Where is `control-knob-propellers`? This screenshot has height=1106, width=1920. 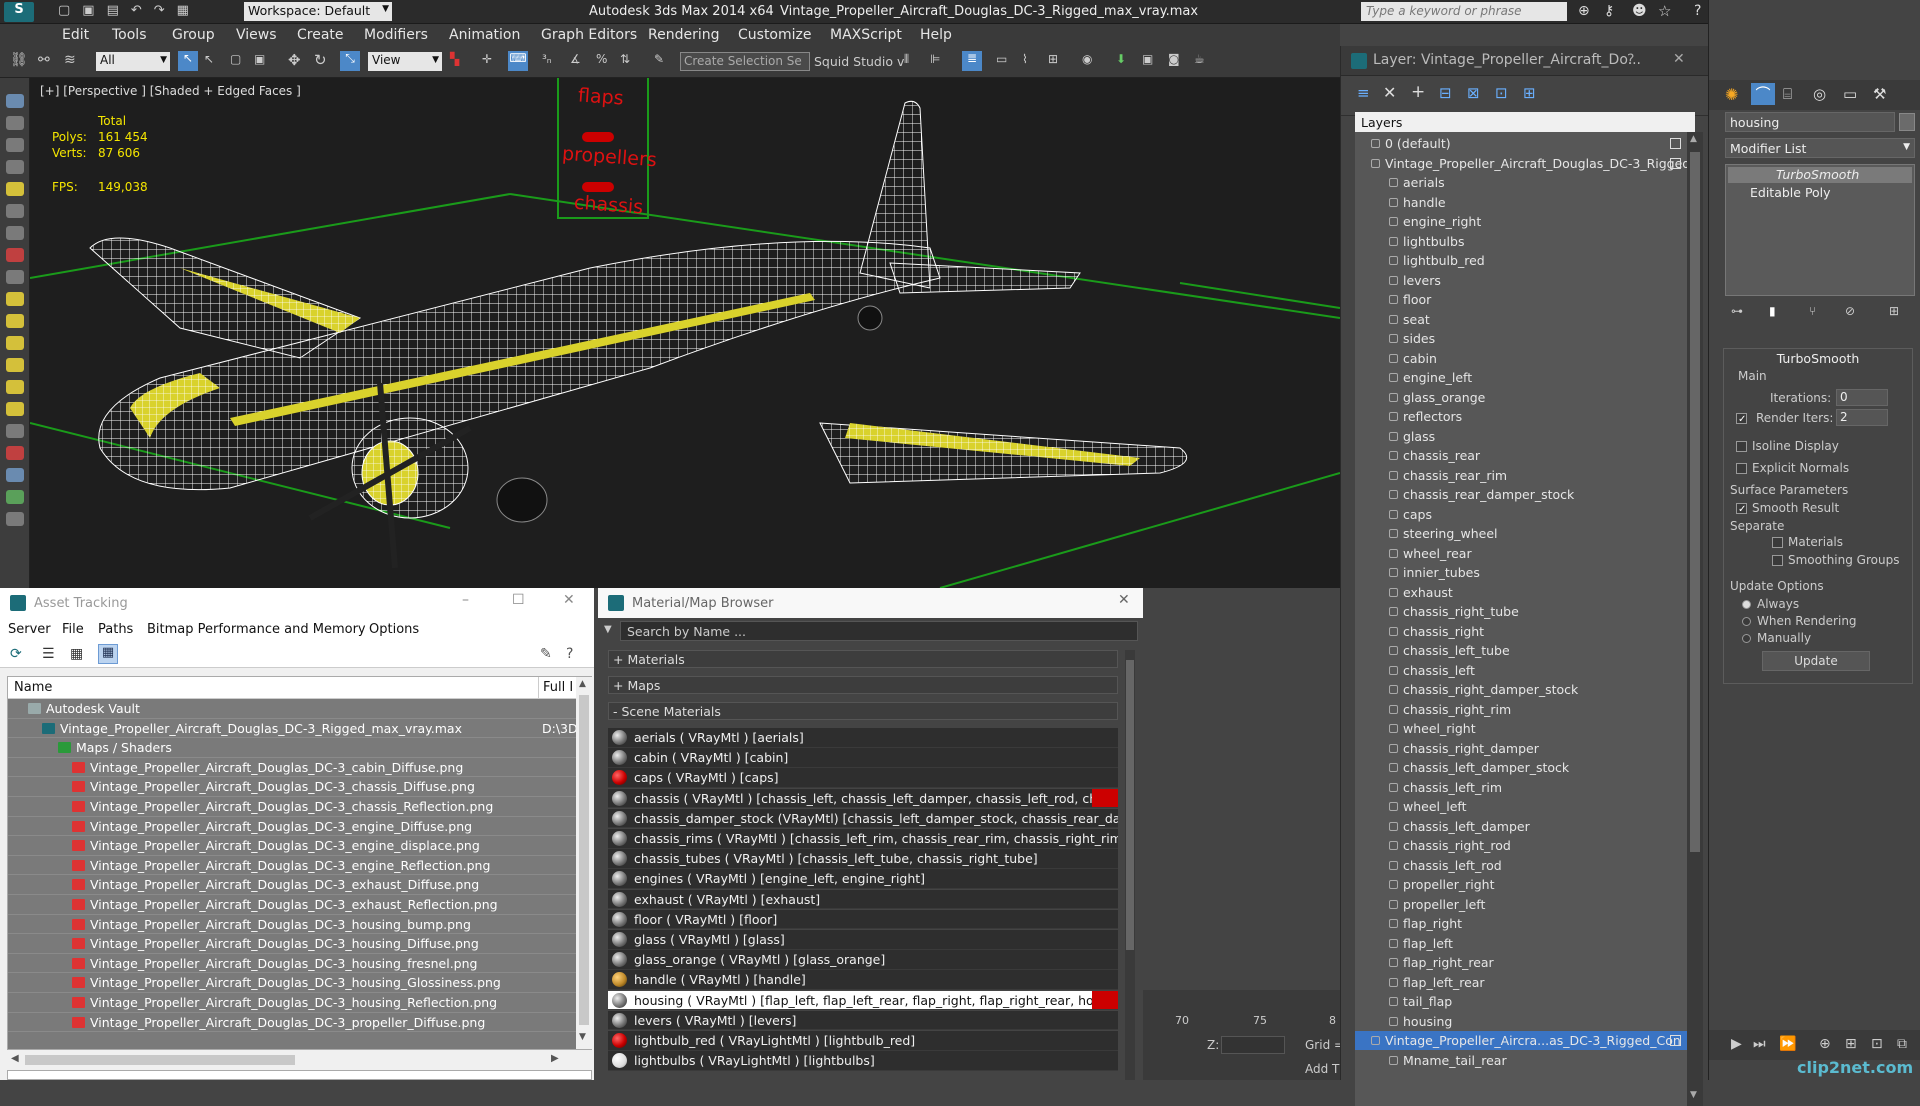 control-knob-propellers is located at coordinates (598, 137).